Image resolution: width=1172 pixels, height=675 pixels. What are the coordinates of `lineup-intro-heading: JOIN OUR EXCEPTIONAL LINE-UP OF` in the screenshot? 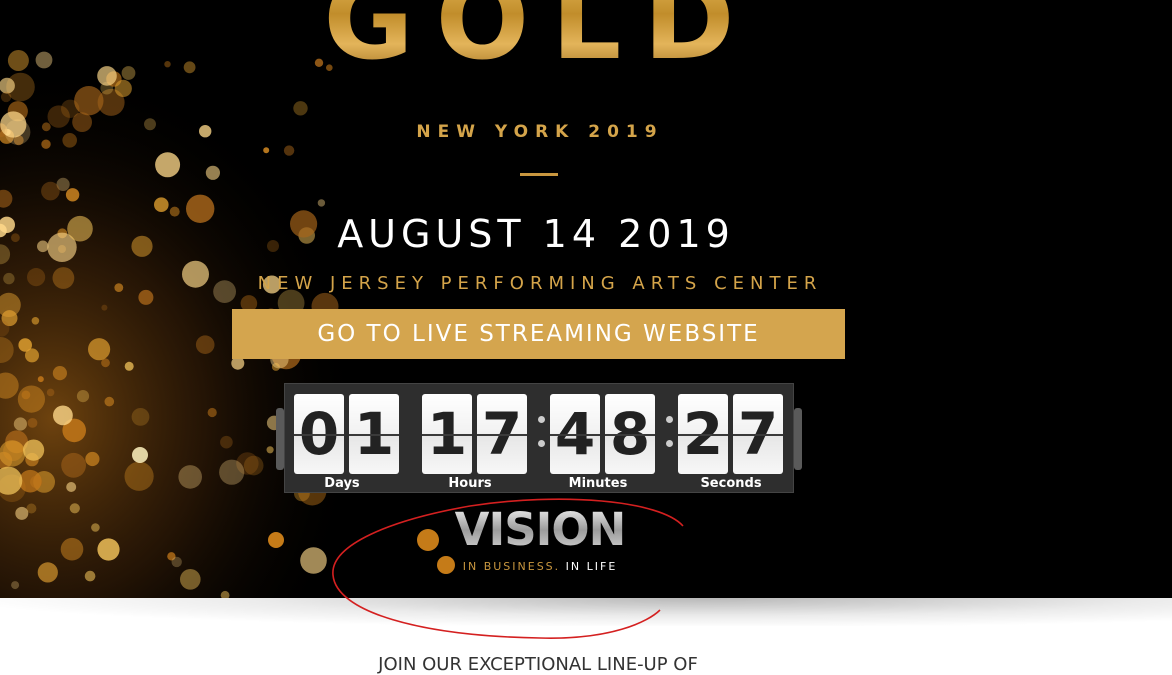 It's located at (538, 664).